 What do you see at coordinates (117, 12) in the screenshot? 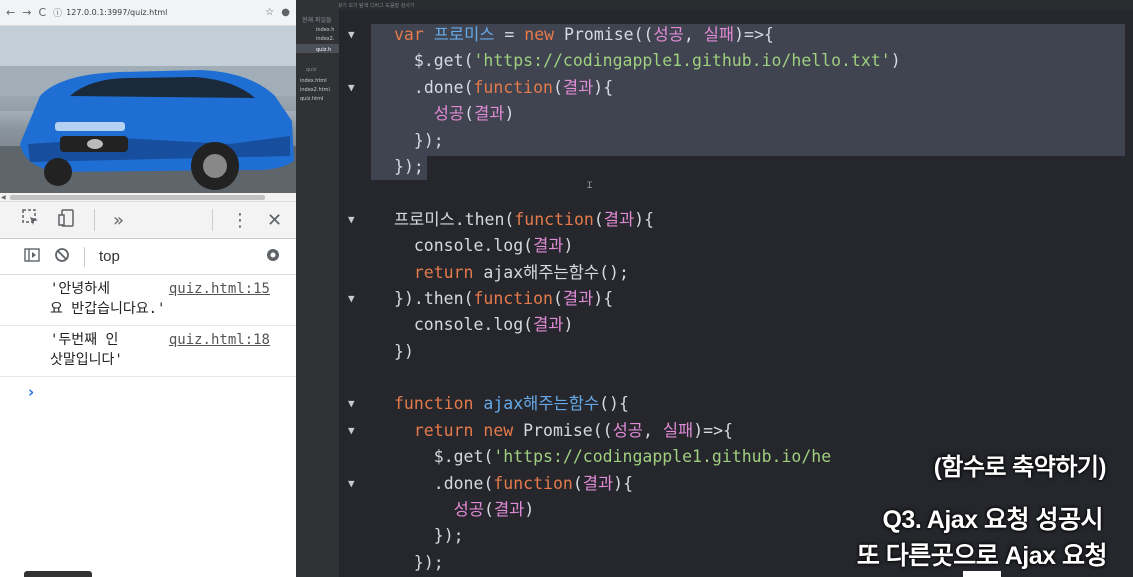
I see `url-text: 127.0.0.1:3997/quiz.html` at bounding box center [117, 12].